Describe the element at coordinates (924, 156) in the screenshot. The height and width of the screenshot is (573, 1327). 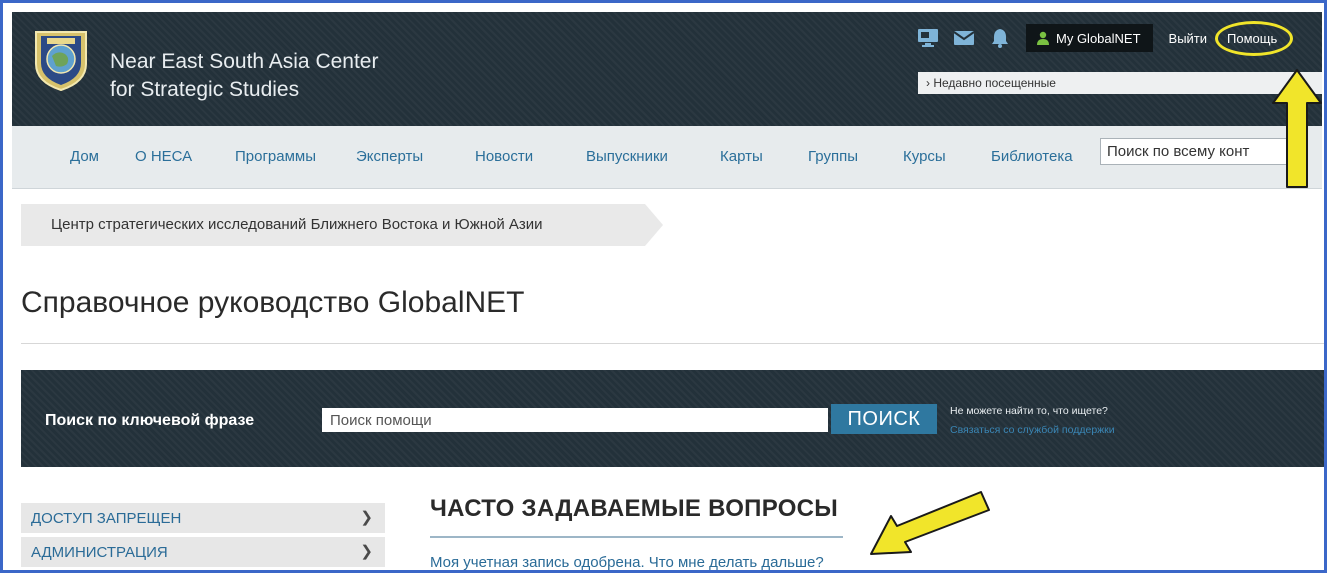
I see `nav-item-courses: Курсы` at that location.